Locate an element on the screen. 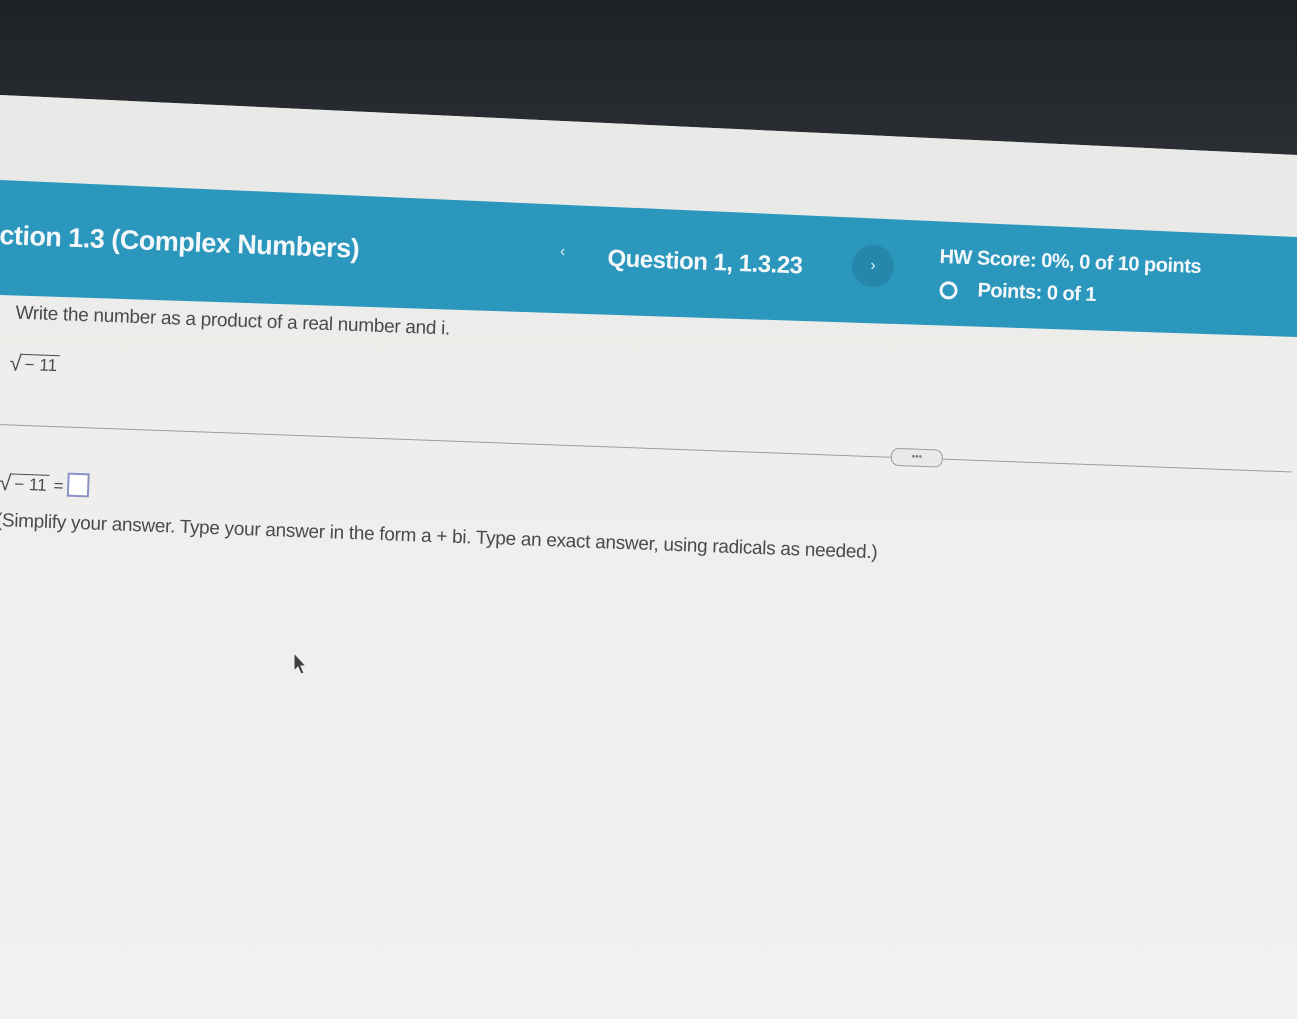 The height and width of the screenshot is (1019, 1297). next-question-button: › is located at coordinates (873, 266).